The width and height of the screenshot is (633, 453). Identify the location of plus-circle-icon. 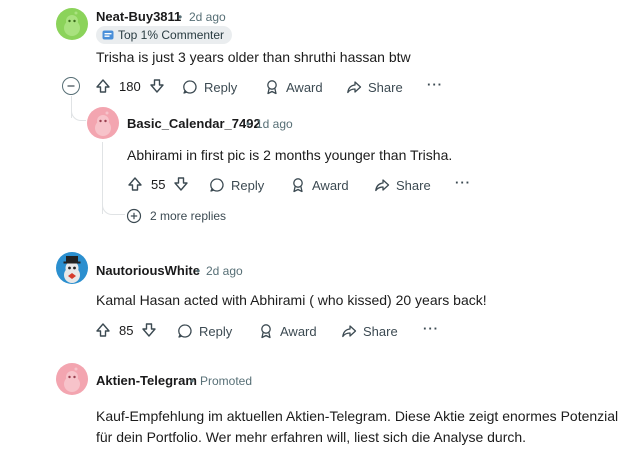
(134, 216).